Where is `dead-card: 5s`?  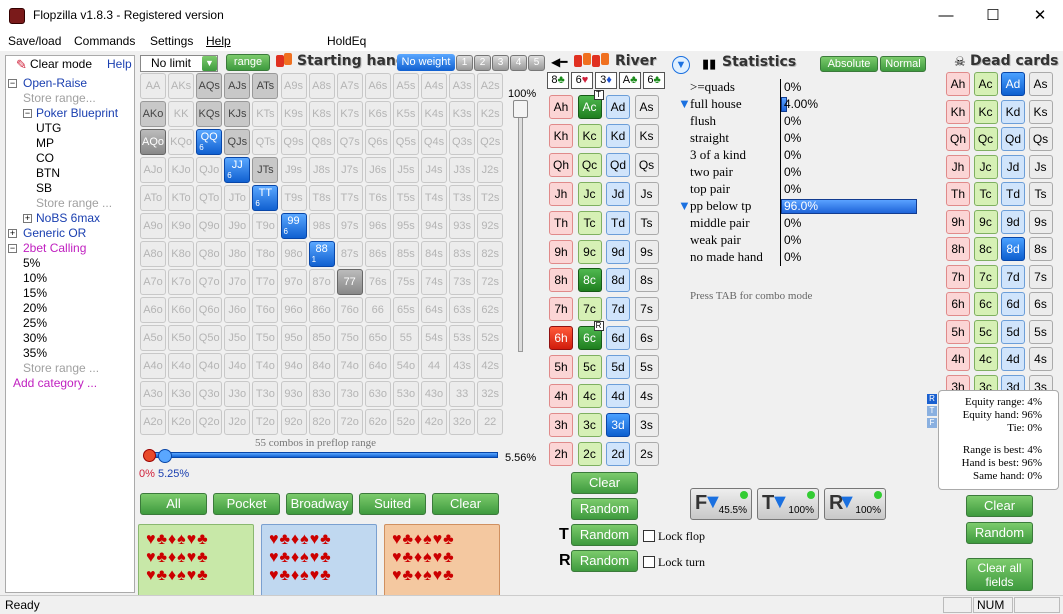 dead-card: 5s is located at coordinates (1040, 331).